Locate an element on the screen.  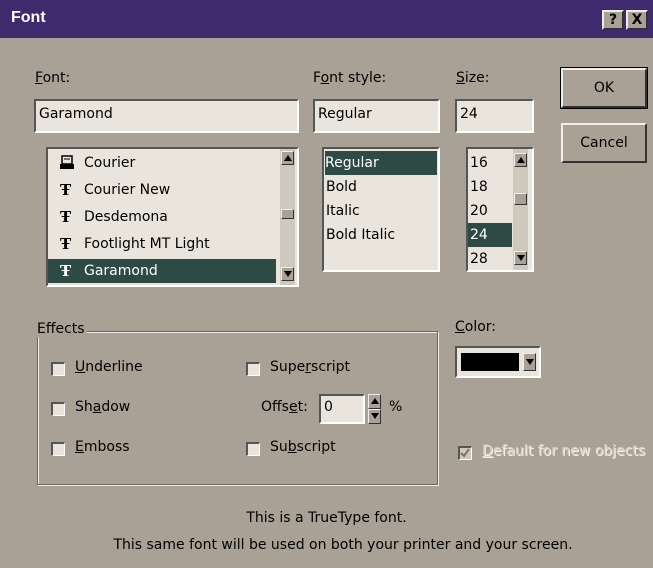
subscript-label: Subscript is located at coordinates (303, 447).